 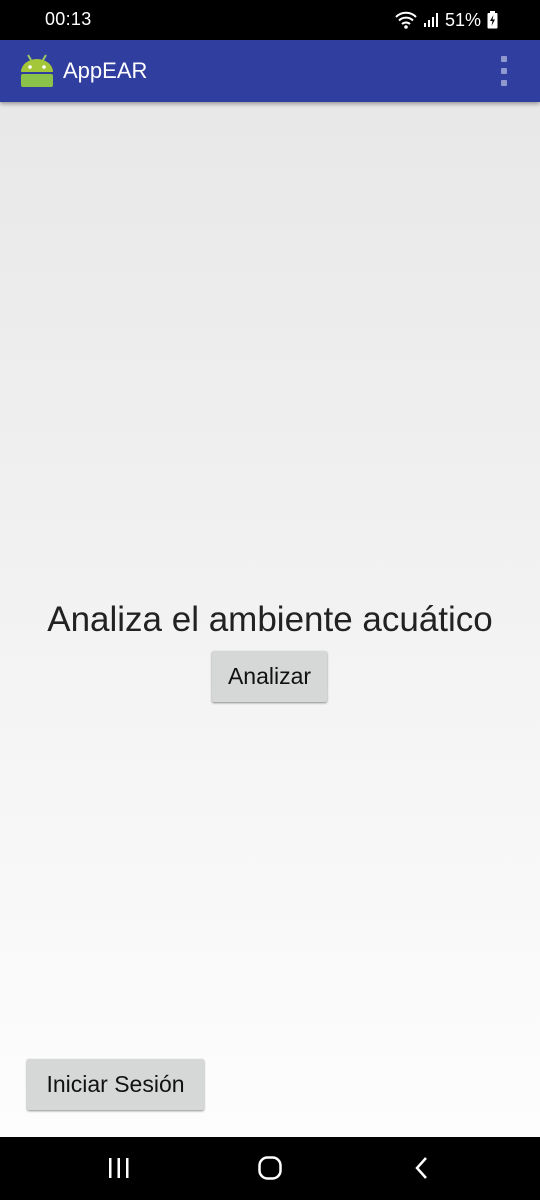 I want to click on status-icons: 51%, so click(x=446, y=20).